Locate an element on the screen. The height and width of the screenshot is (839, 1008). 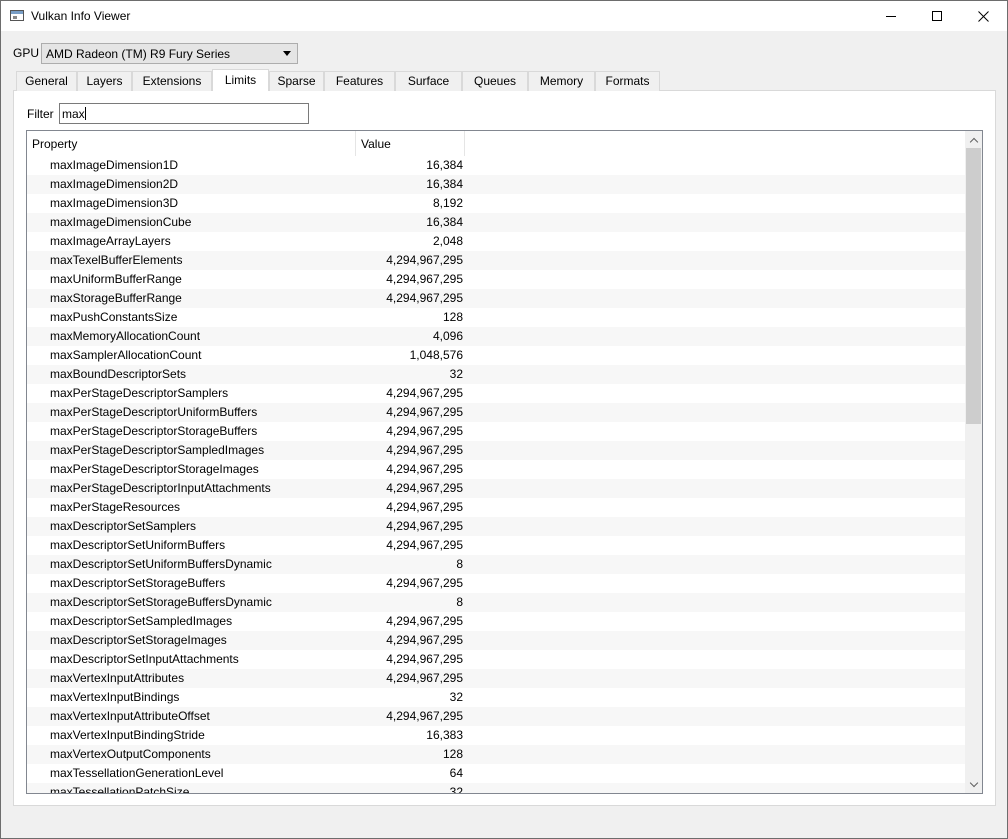
close-icon is located at coordinates (983, 16).